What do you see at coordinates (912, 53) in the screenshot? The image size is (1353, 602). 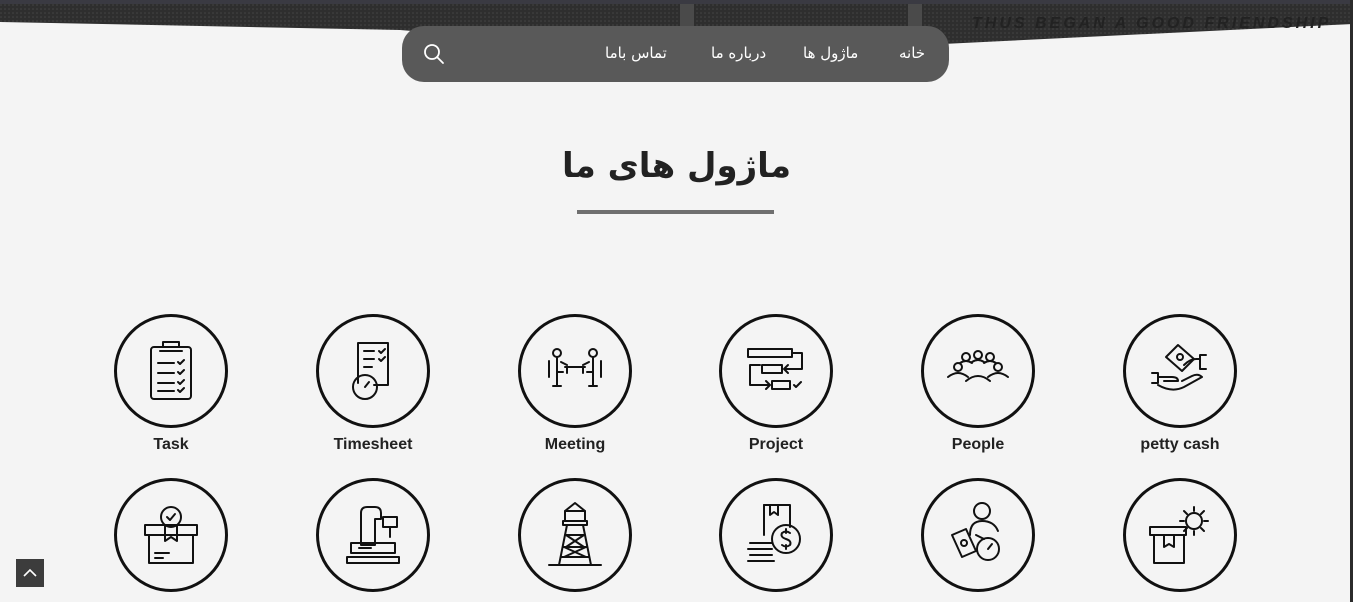 I see `nav-home: خانه` at bounding box center [912, 53].